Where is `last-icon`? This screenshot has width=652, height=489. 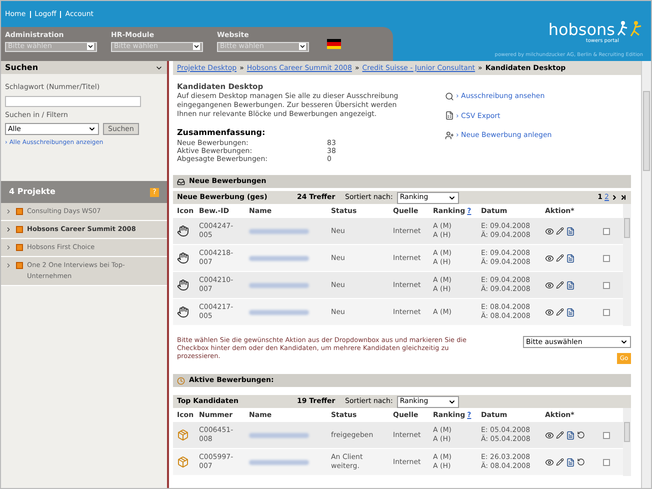 last-icon is located at coordinates (623, 197).